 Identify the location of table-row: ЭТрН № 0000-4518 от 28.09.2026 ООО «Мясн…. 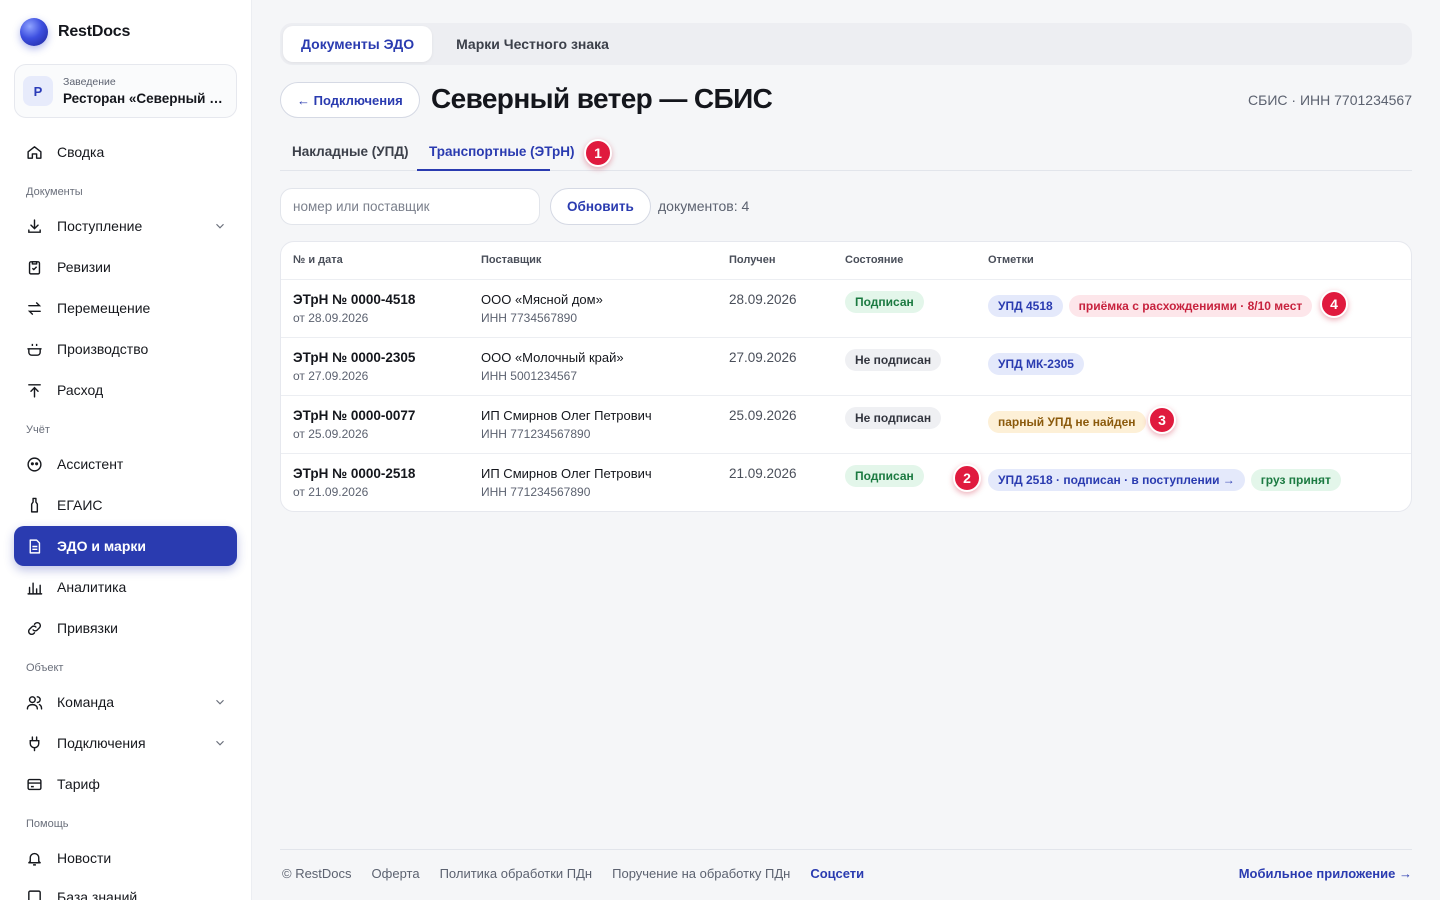
(846, 309).